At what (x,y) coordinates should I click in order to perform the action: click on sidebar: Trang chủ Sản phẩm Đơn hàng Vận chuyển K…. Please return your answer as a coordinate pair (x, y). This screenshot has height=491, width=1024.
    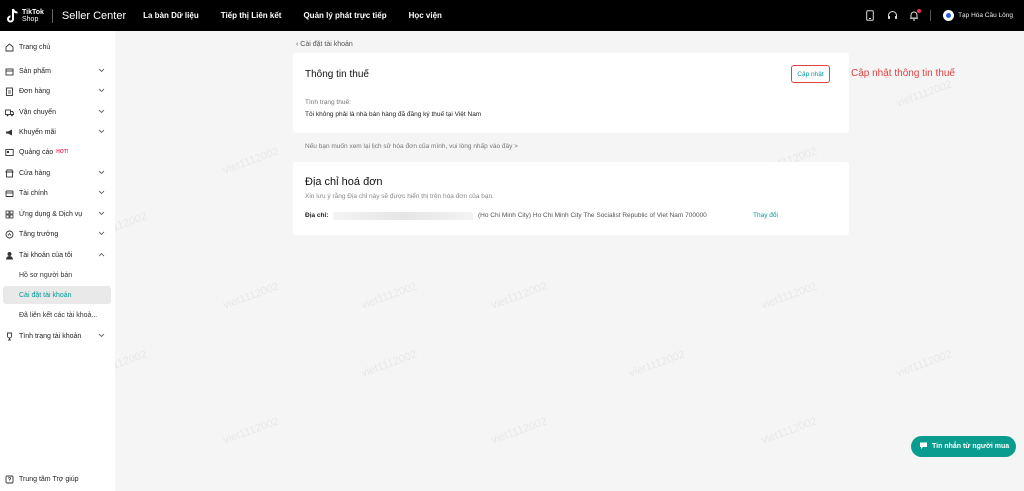
    Looking at the image, I should click on (57, 261).